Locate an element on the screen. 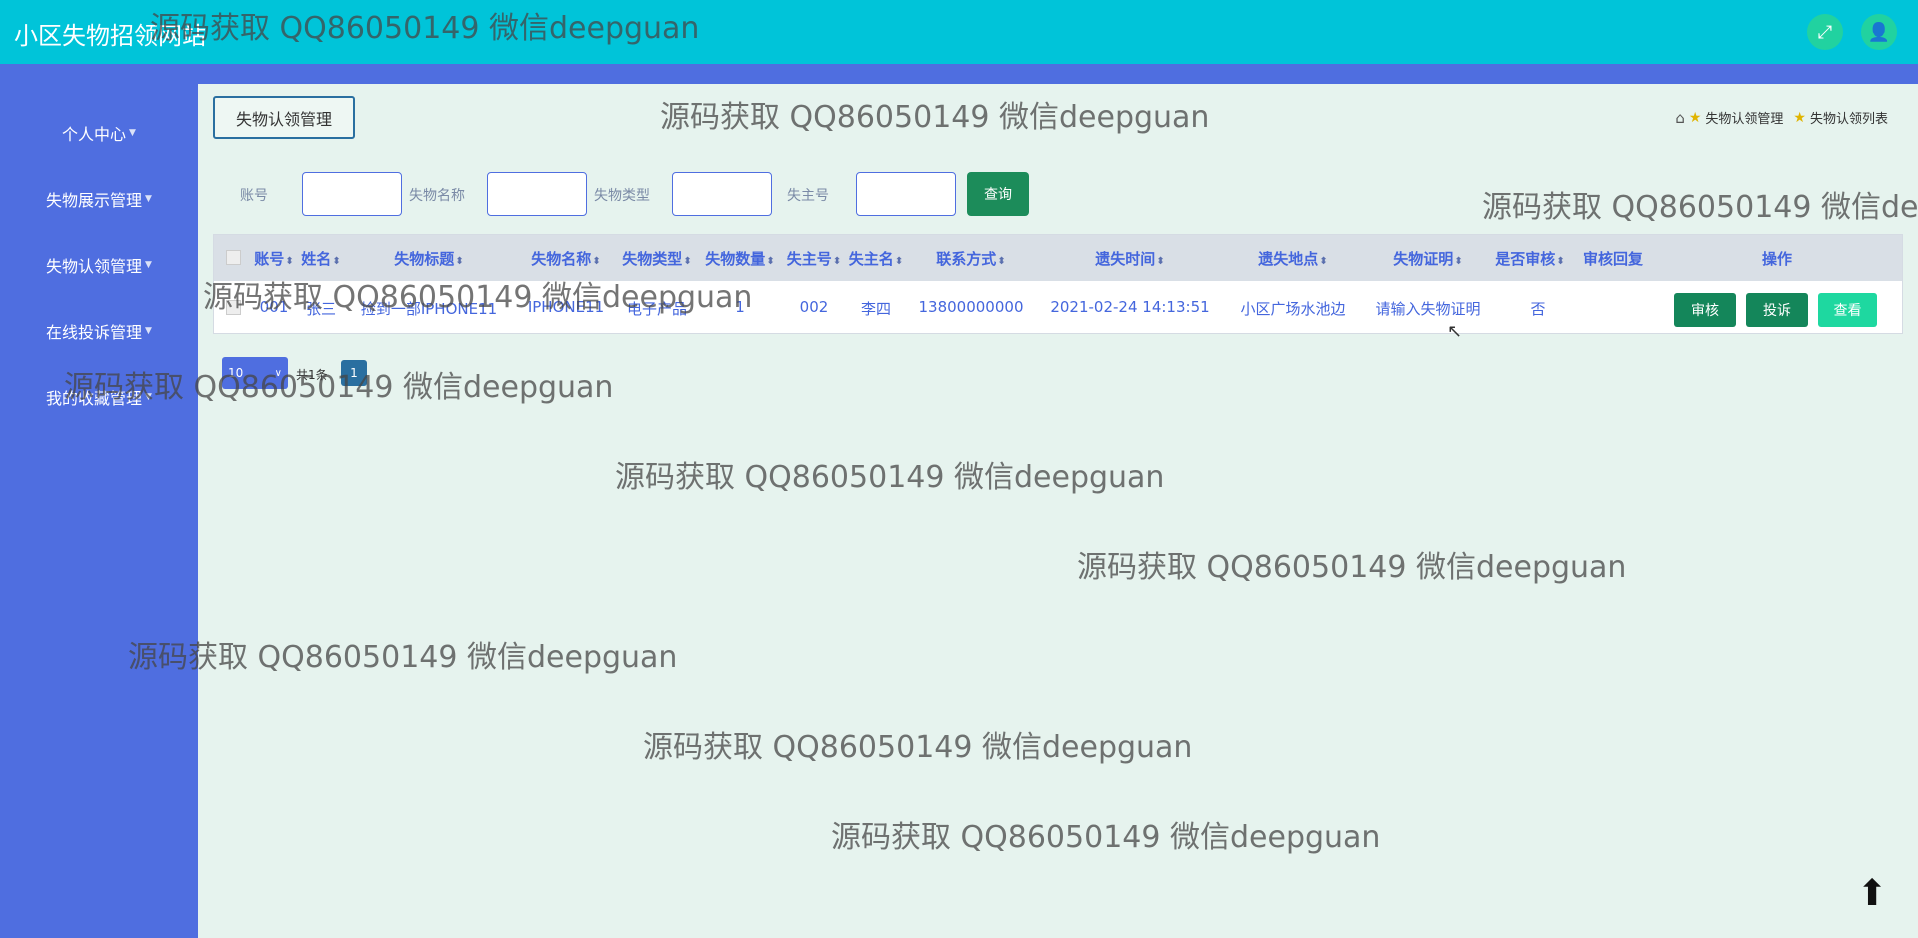  column-header-label: 联系方式 is located at coordinates (966, 259).